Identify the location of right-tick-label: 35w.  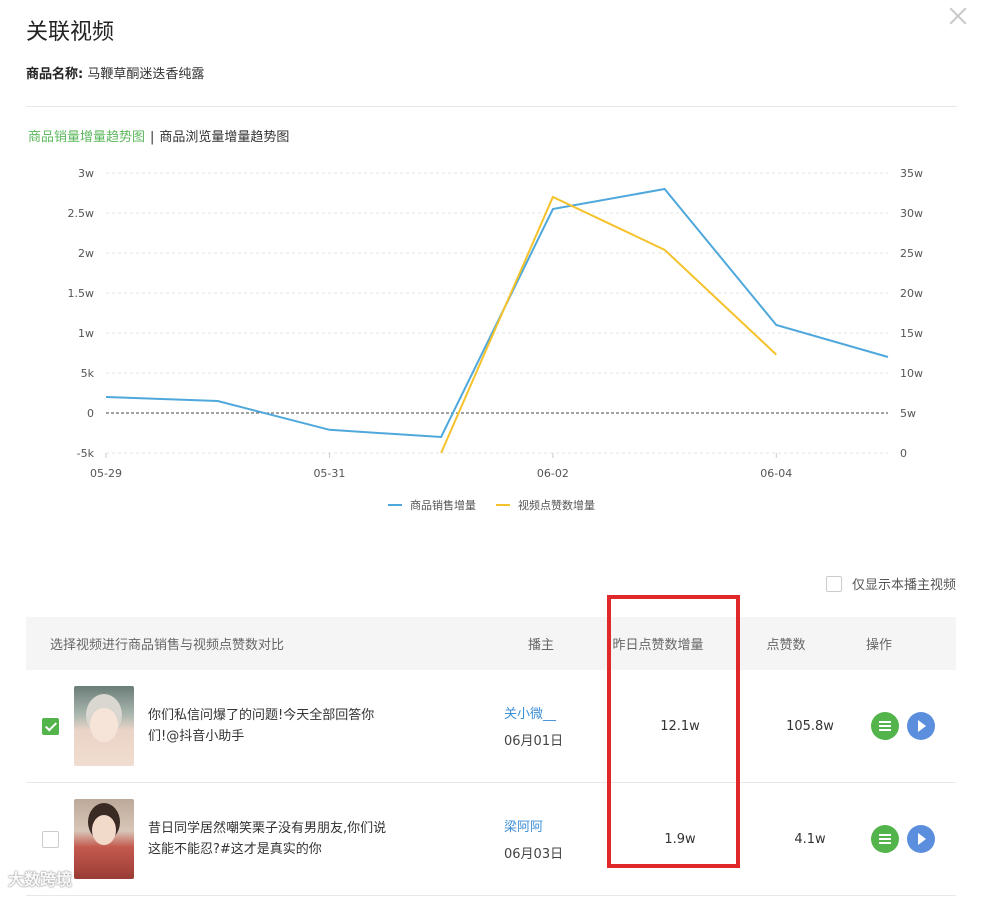
(911, 173).